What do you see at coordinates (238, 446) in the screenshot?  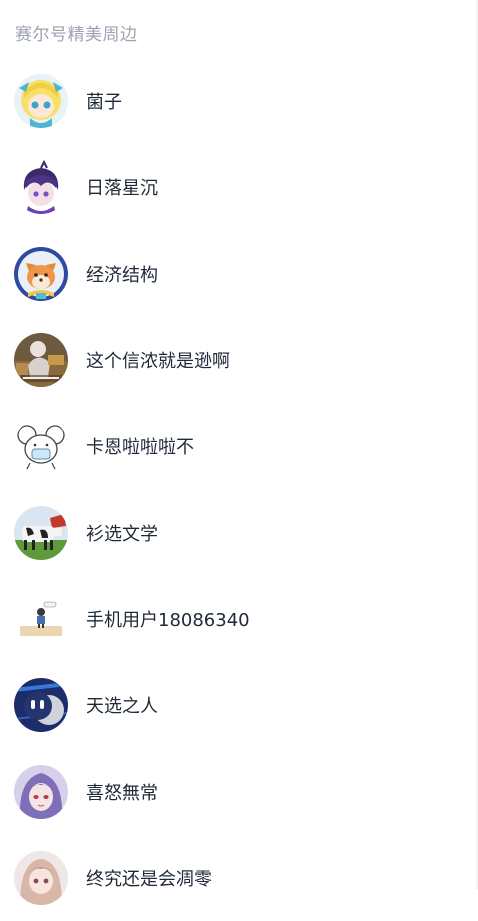 I see `list-item: 卡恩啦啦啦不` at bounding box center [238, 446].